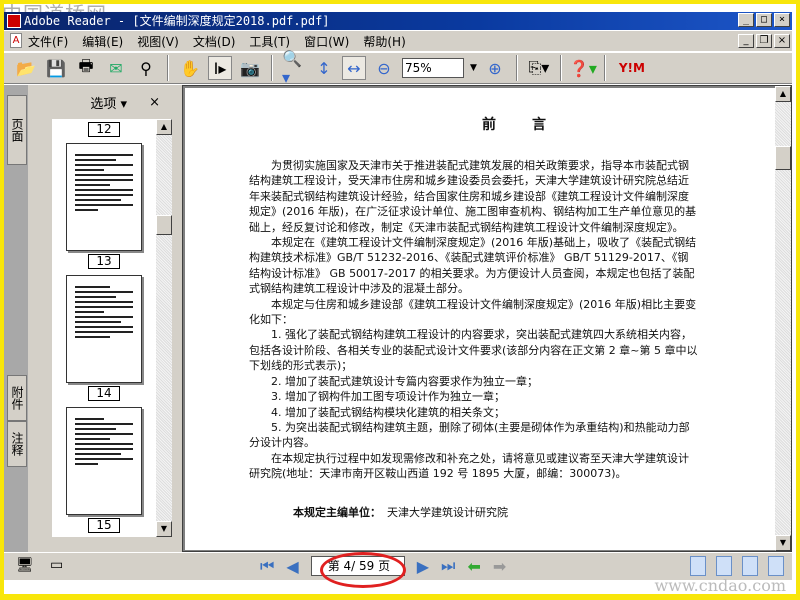  Describe the element at coordinates (448, 566) in the screenshot. I see `last-page-button: ⏭` at that location.